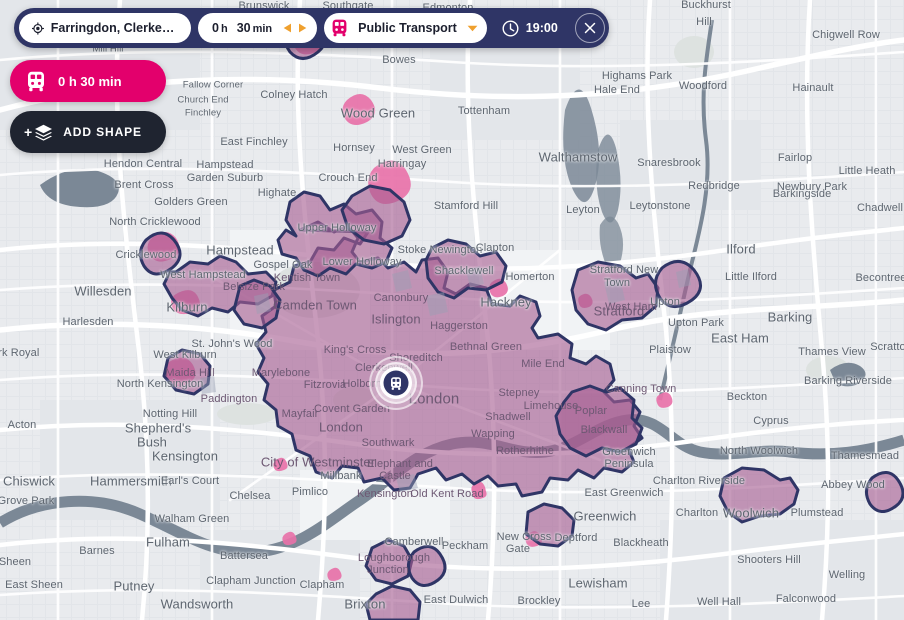 The height and width of the screenshot is (620, 904). I want to click on duration-values: 0 h 30 min, so click(242, 28).